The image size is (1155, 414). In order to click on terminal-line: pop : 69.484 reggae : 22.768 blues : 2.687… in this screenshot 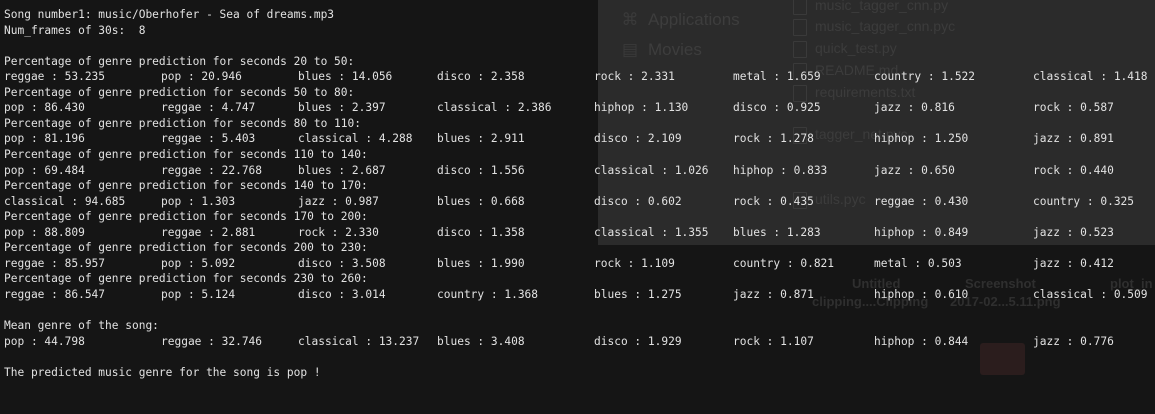, I will do `click(579, 171)`.